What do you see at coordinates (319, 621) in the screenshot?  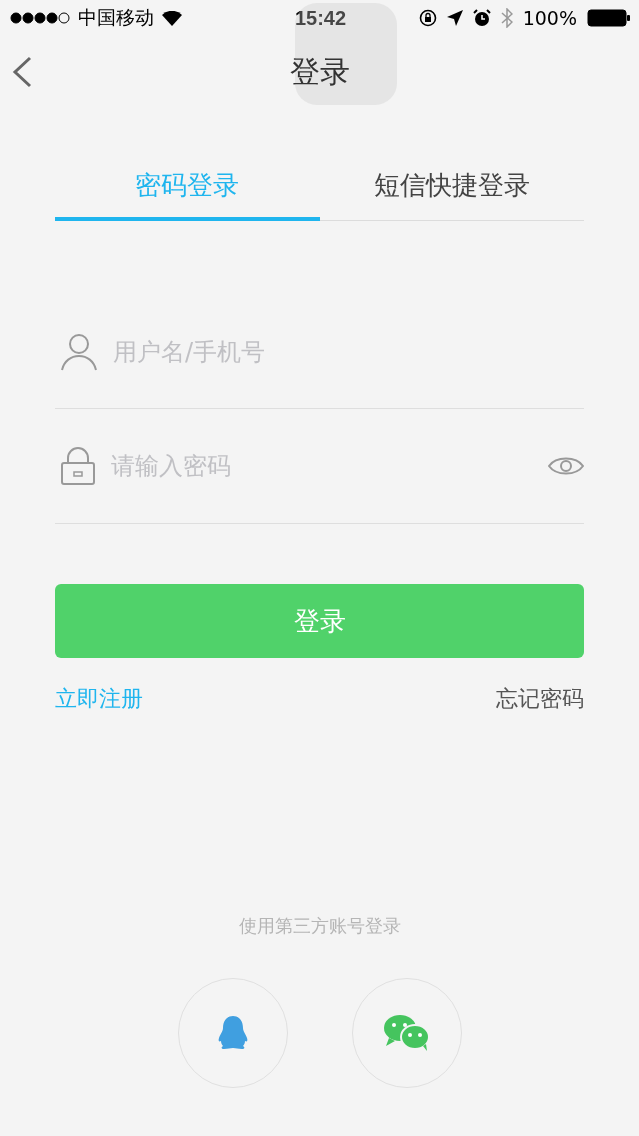 I see `login-button: 登录` at bounding box center [319, 621].